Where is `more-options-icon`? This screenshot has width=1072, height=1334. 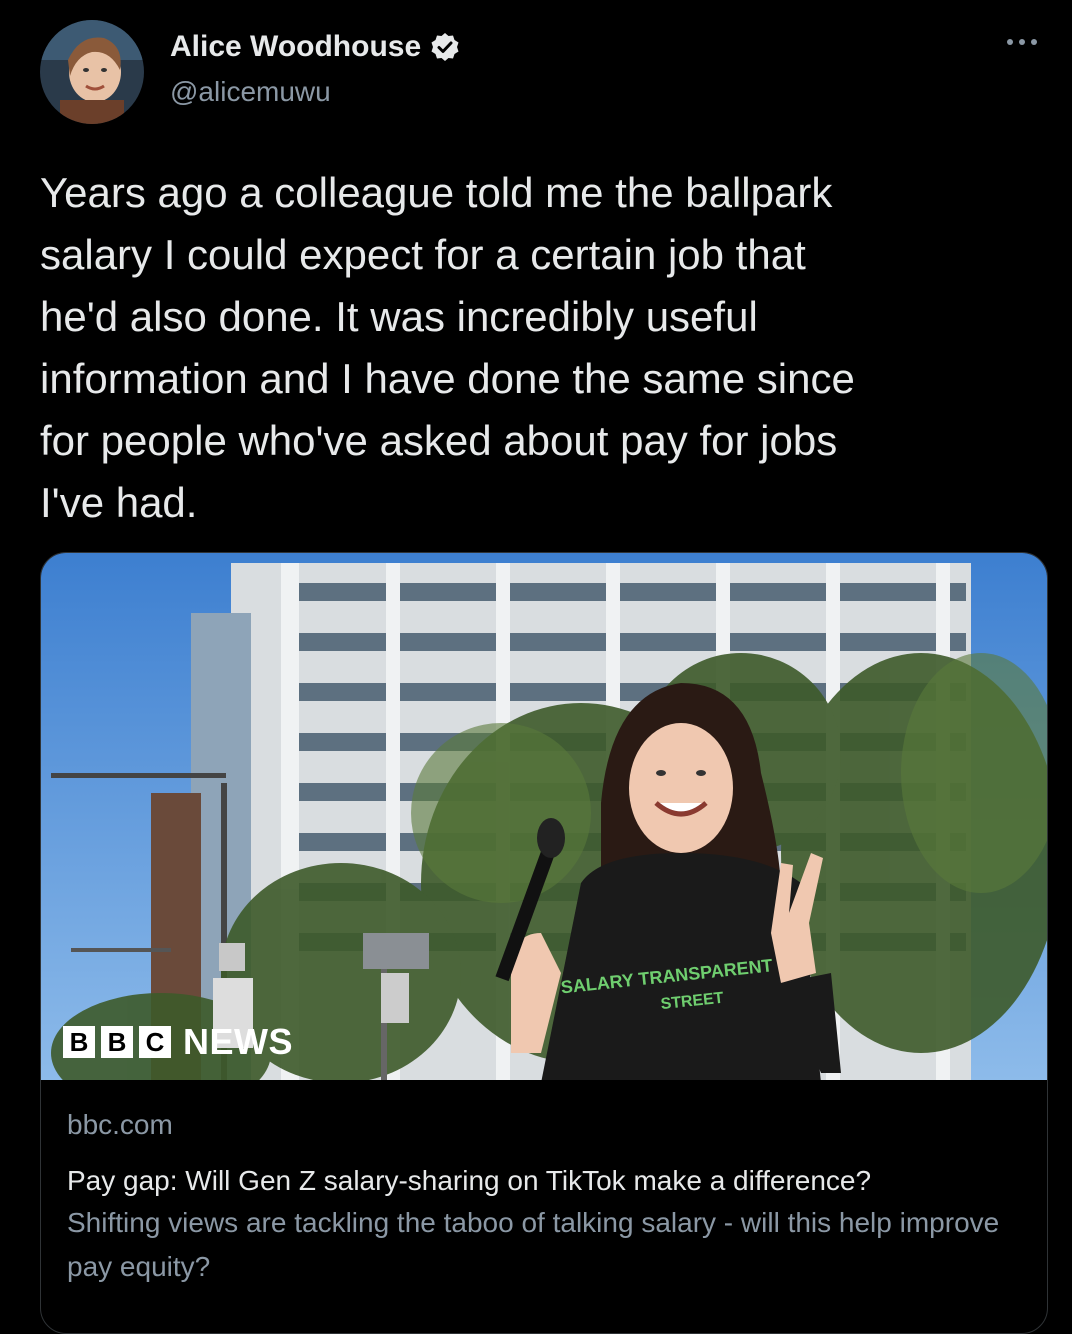 more-options-icon is located at coordinates (1022, 42).